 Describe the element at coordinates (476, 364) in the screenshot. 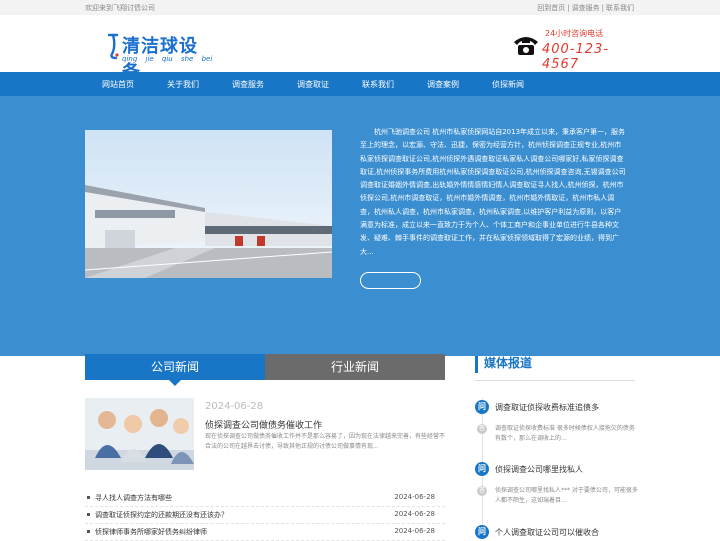

I see `section-accent-bar` at that location.